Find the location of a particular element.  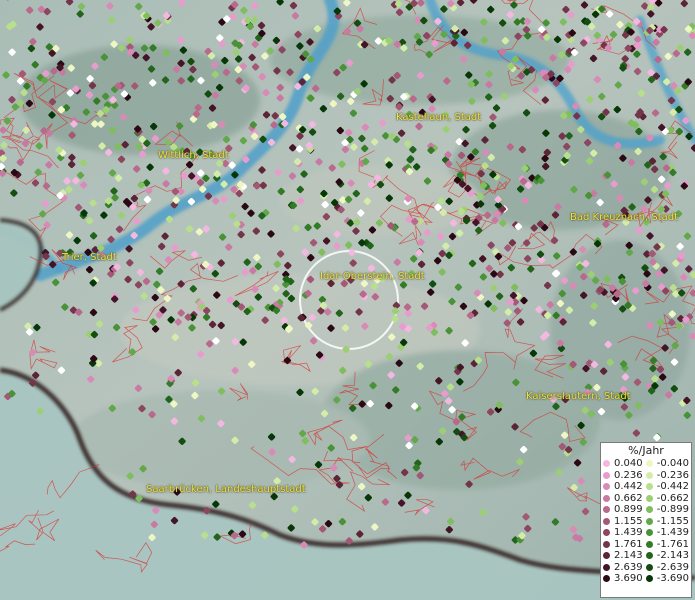

legend-value: -1.761 is located at coordinates (672, 544).